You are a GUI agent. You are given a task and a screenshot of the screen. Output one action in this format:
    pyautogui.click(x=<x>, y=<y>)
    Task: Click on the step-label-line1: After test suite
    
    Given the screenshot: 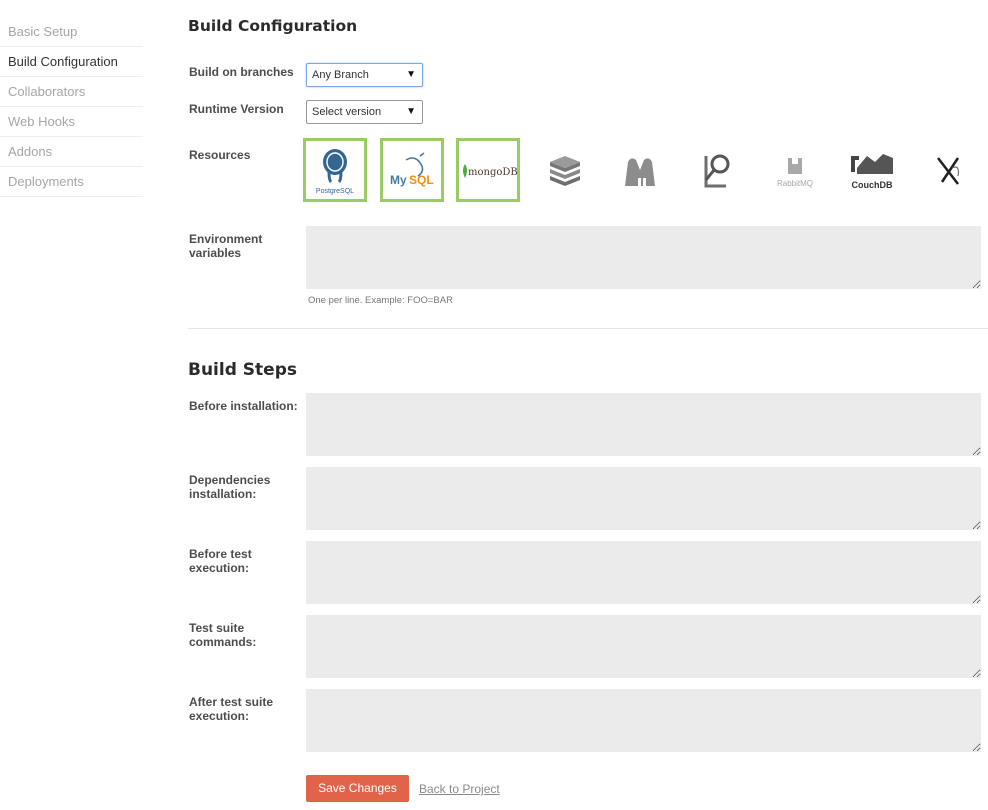 What is the action you would take?
    pyautogui.click(x=231, y=702)
    